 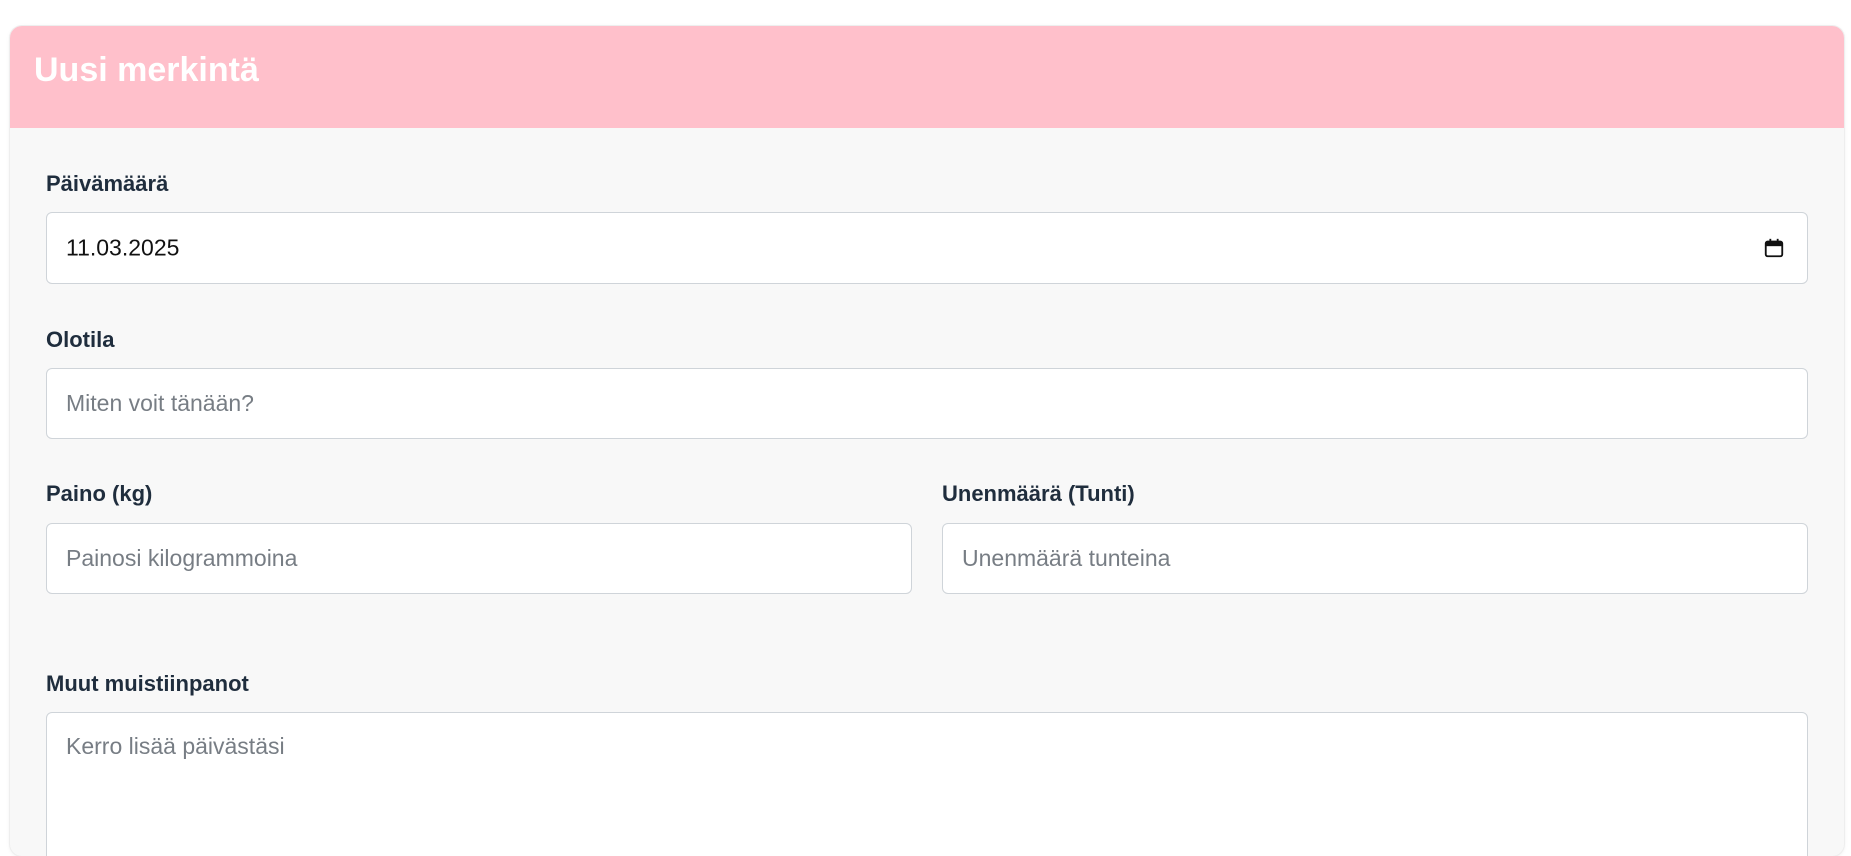 What do you see at coordinates (1774, 248) in the screenshot?
I see `calendar-icon` at bounding box center [1774, 248].